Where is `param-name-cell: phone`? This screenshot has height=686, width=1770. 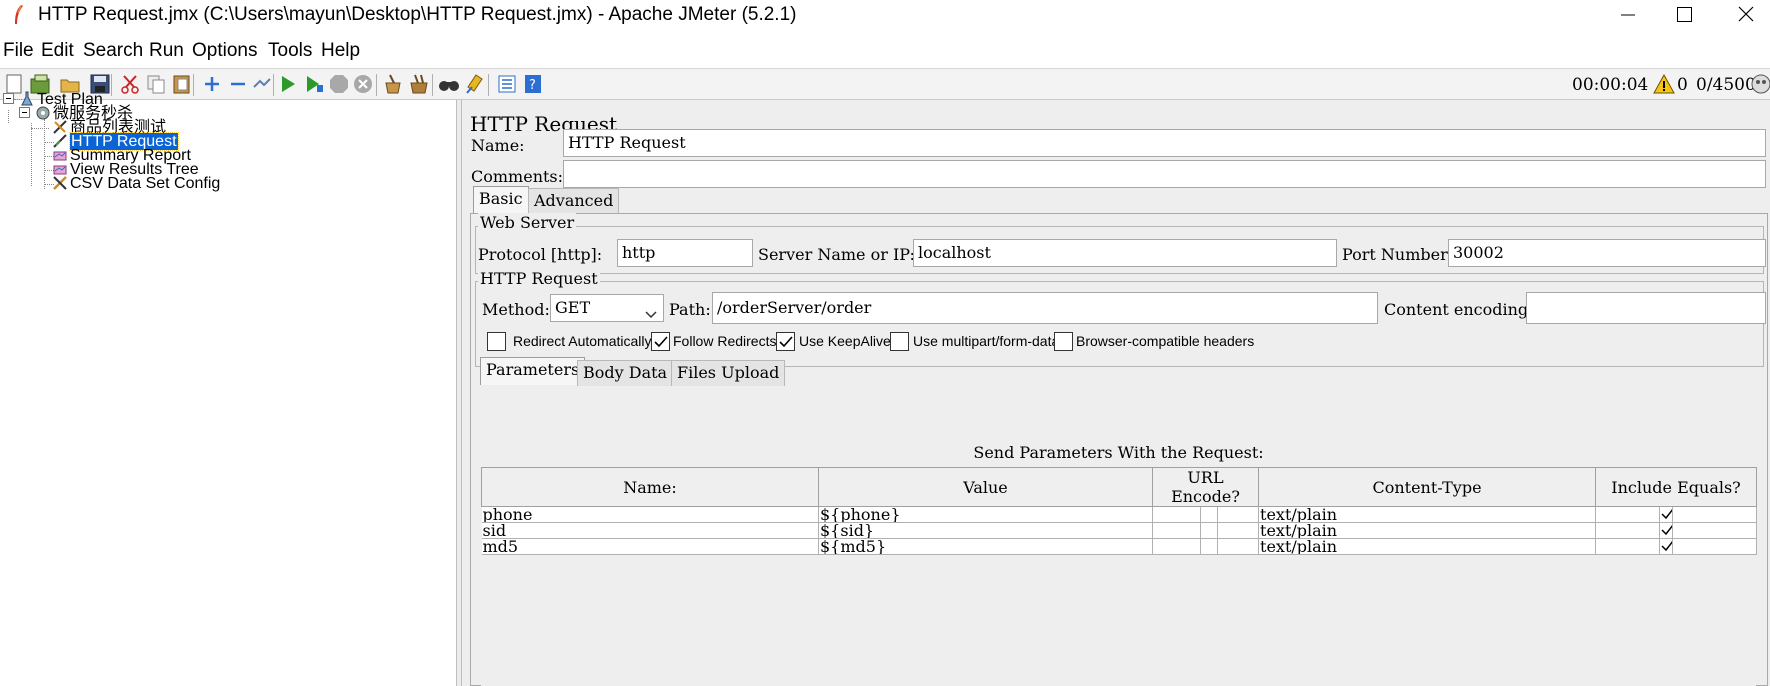
param-name-cell: phone is located at coordinates (650, 514).